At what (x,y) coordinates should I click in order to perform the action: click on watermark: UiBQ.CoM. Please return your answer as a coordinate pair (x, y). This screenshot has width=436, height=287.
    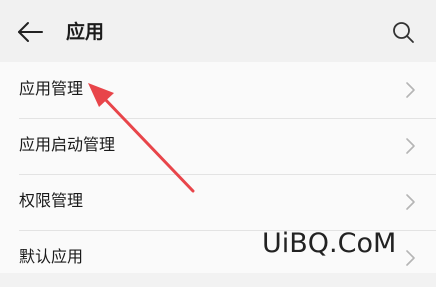
    Looking at the image, I should click on (329, 243).